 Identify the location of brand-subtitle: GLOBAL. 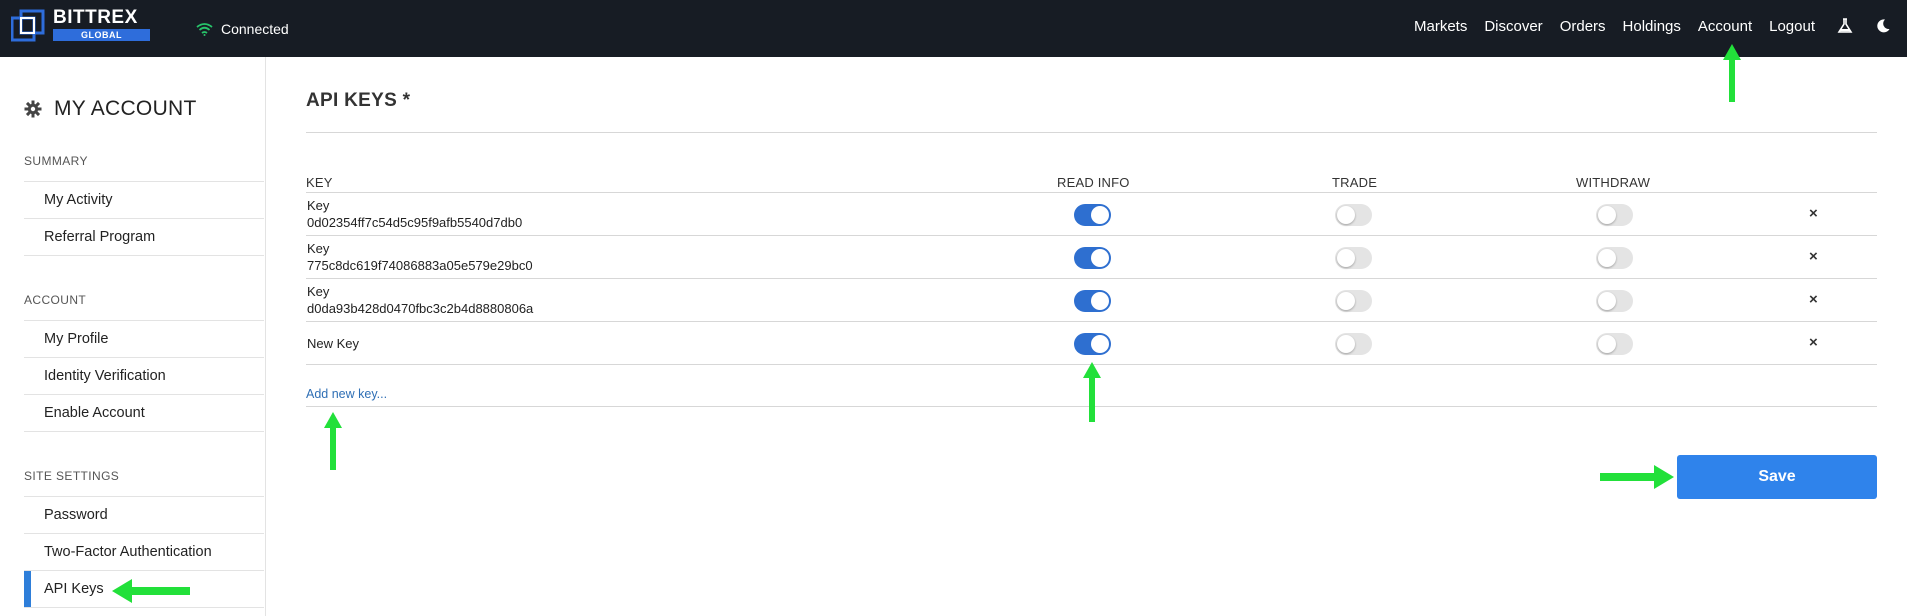
(101, 35).